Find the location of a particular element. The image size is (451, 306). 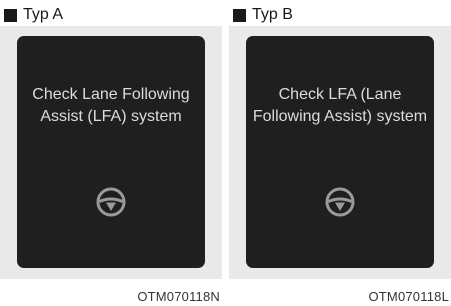

figure-code: OTM070118N is located at coordinates (178, 296).